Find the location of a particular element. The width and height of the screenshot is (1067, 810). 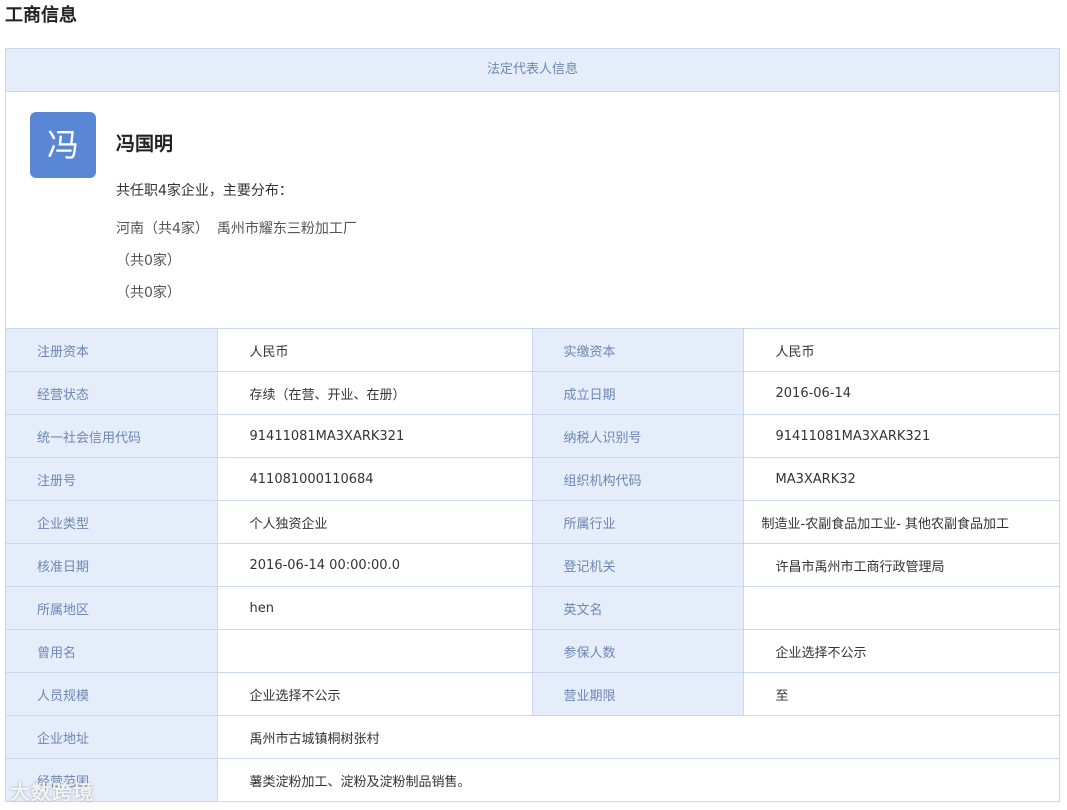

field-label: 所属地区 is located at coordinates (112, 608).